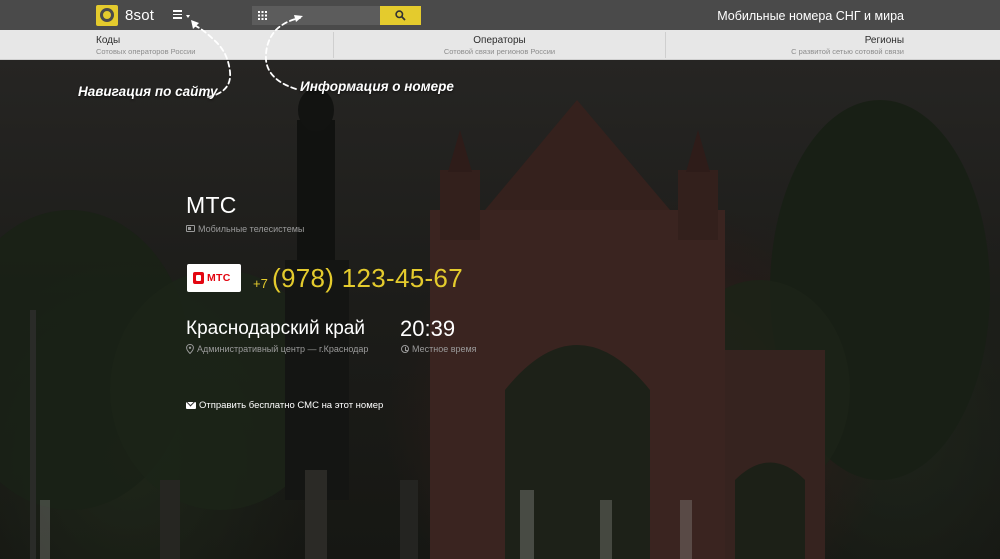 This screenshot has height=559, width=1000. What do you see at coordinates (251, 229) in the screenshot?
I see `operator-full-name: Мобильные телесистемы` at bounding box center [251, 229].